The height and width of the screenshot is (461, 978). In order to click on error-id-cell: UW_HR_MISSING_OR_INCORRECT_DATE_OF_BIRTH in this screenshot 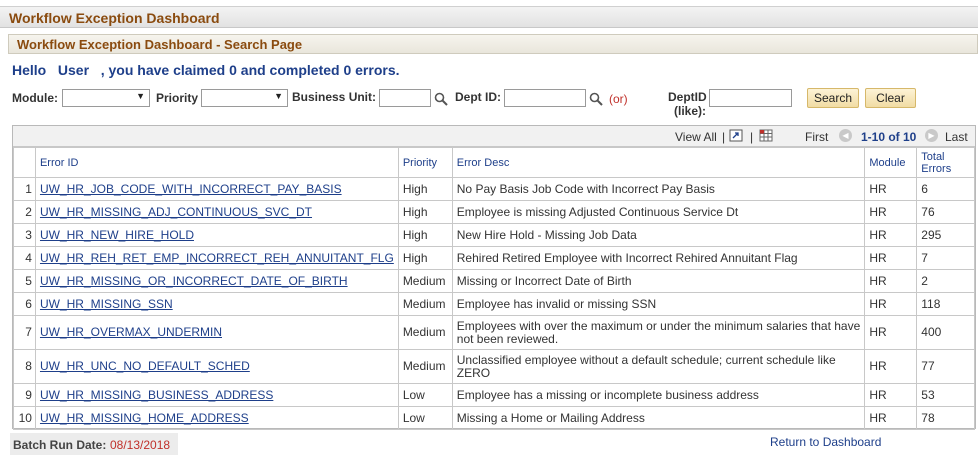, I will do `click(216, 281)`.